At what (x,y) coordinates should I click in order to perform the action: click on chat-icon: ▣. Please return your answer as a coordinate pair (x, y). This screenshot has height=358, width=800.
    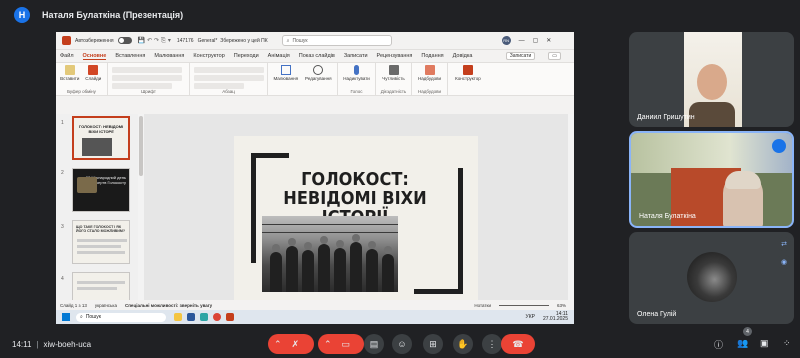
    Looking at the image, I should click on (764, 343).